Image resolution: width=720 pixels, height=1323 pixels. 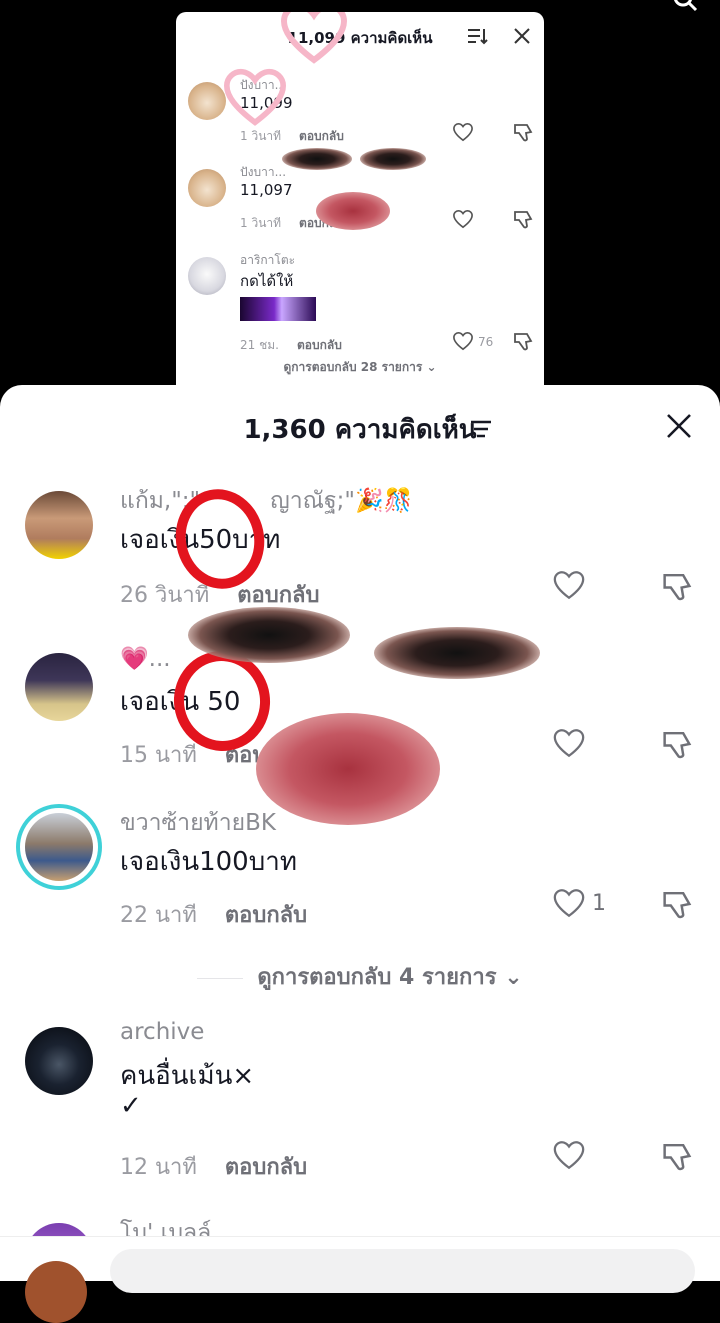 What do you see at coordinates (187, 1076) in the screenshot?
I see `comment-text: คนอื่นเม้น×` at bounding box center [187, 1076].